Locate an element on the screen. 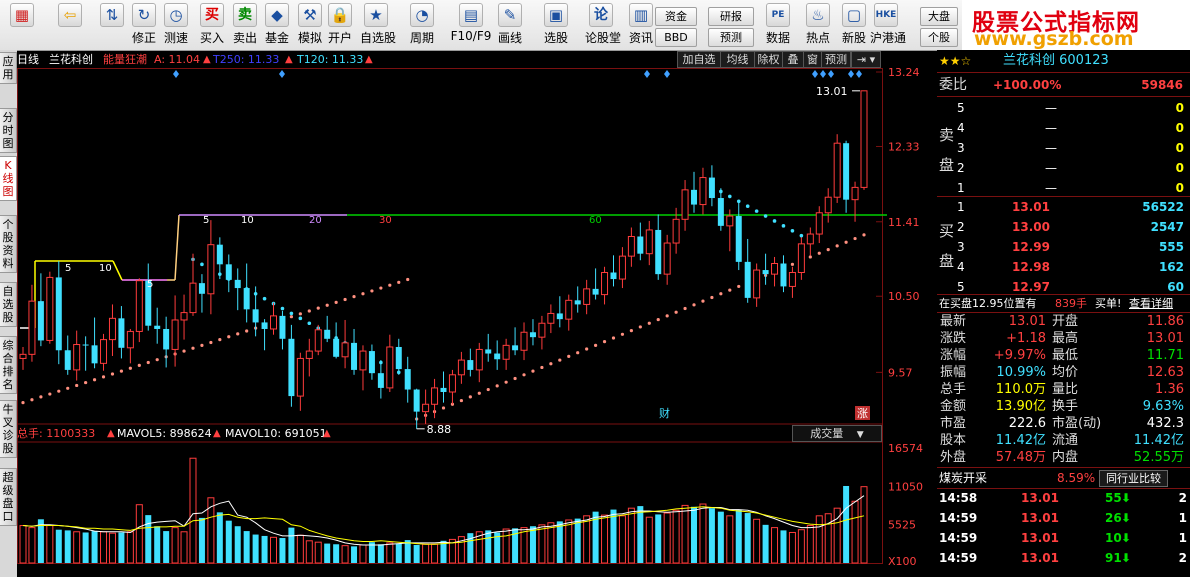 This screenshot has height=577, width=1190. back-arrow-button: ⇦ is located at coordinates (70, 25).